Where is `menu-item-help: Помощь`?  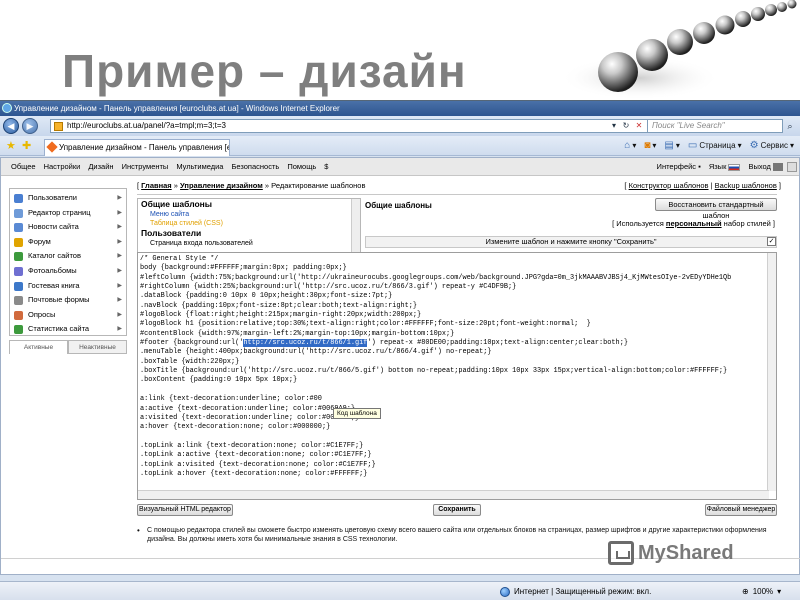
menu-item-help: Помощь is located at coordinates (301, 167).